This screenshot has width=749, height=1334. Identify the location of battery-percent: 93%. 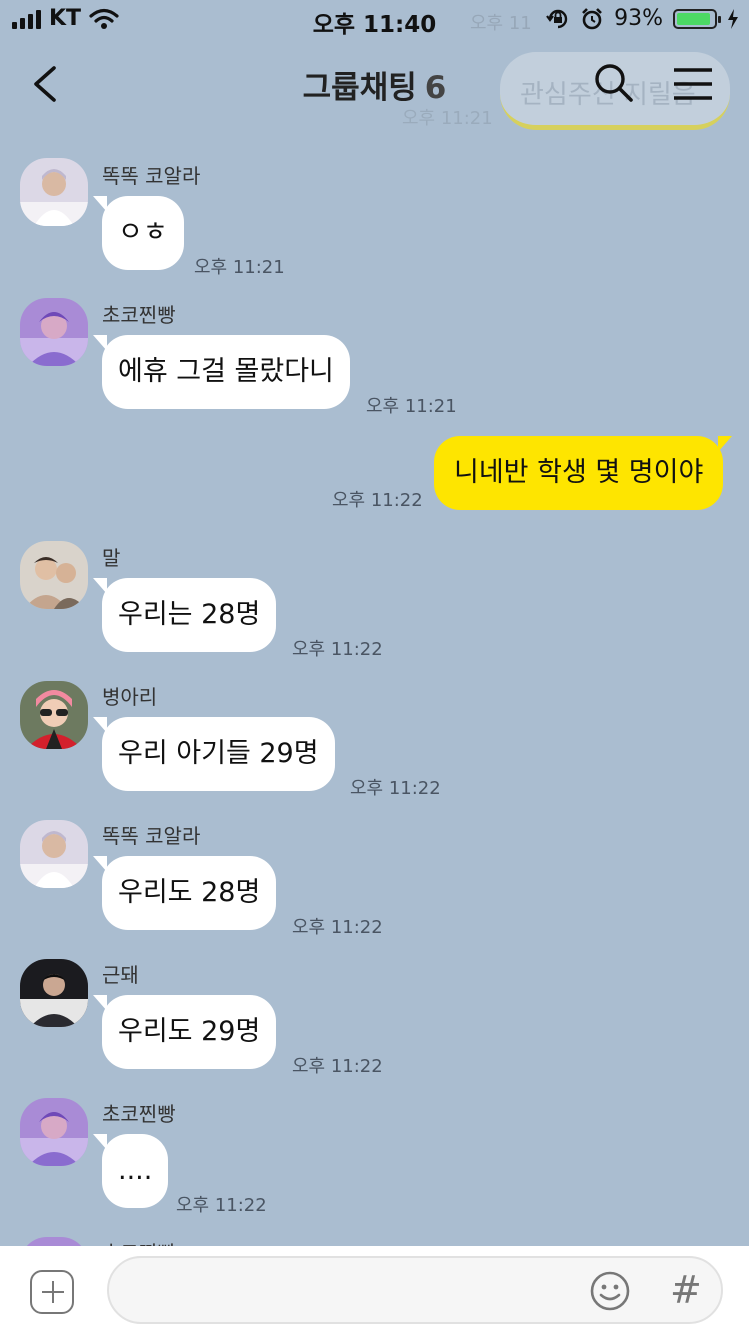
(638, 18).